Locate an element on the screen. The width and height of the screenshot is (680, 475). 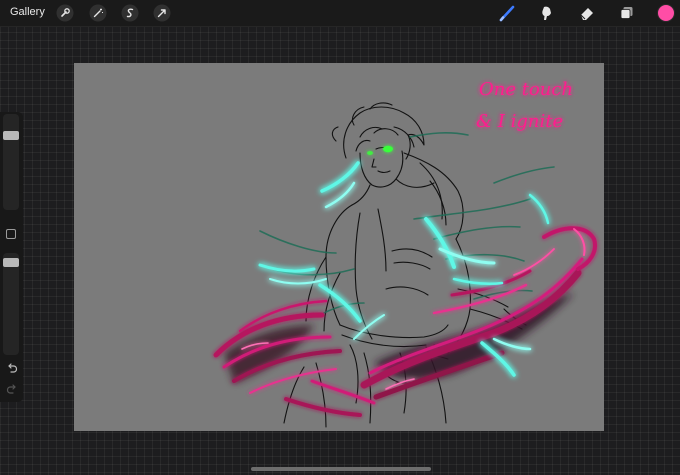
brush-size-slider is located at coordinates (11, 162).